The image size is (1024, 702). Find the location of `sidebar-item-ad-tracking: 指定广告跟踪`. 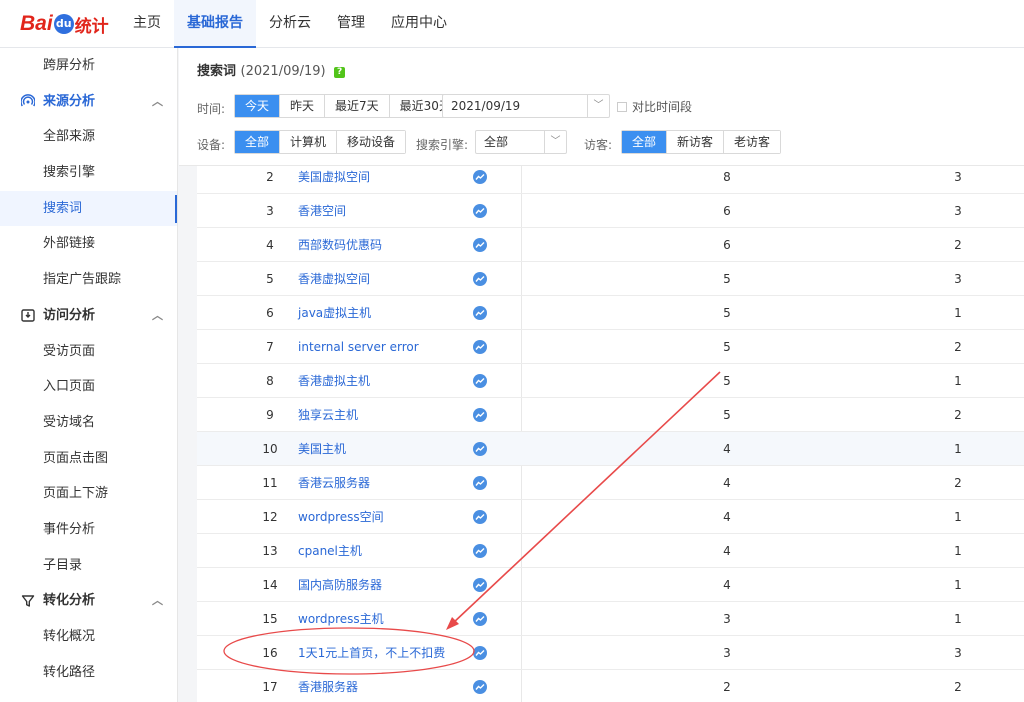

sidebar-item-ad-tracking: 指定广告跟踪 is located at coordinates (88, 280).